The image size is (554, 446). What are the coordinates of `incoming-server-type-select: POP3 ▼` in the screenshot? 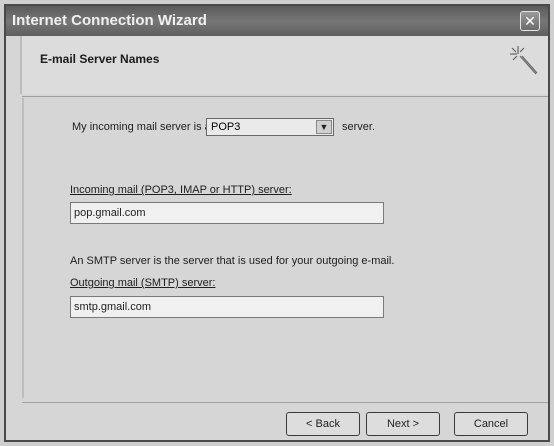 It's located at (270, 127).